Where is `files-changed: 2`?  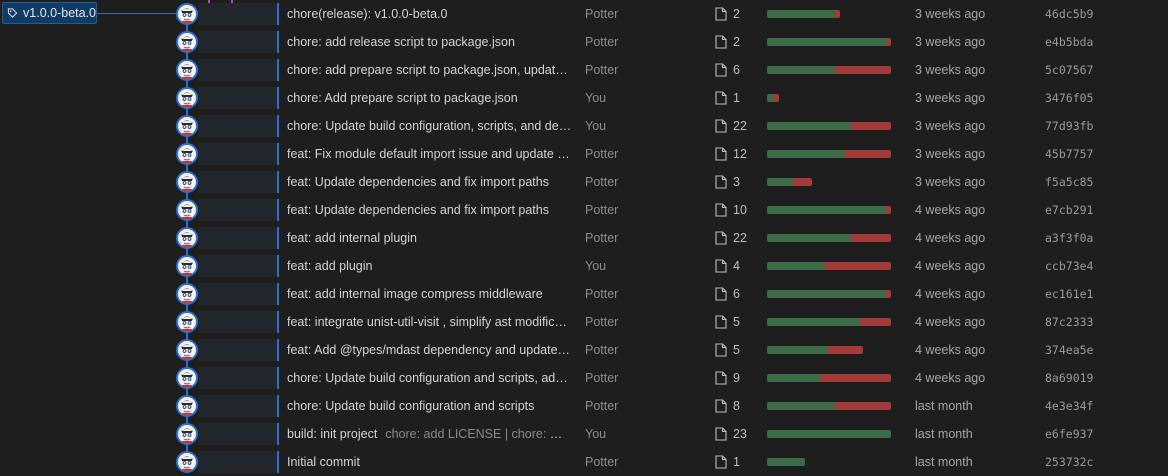 files-changed: 2 is located at coordinates (727, 14).